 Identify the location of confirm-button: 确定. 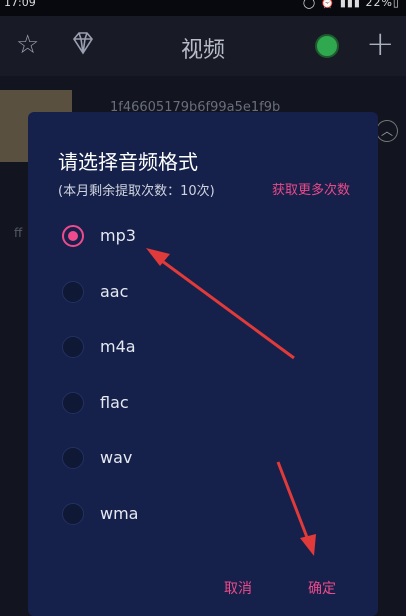
(322, 588).